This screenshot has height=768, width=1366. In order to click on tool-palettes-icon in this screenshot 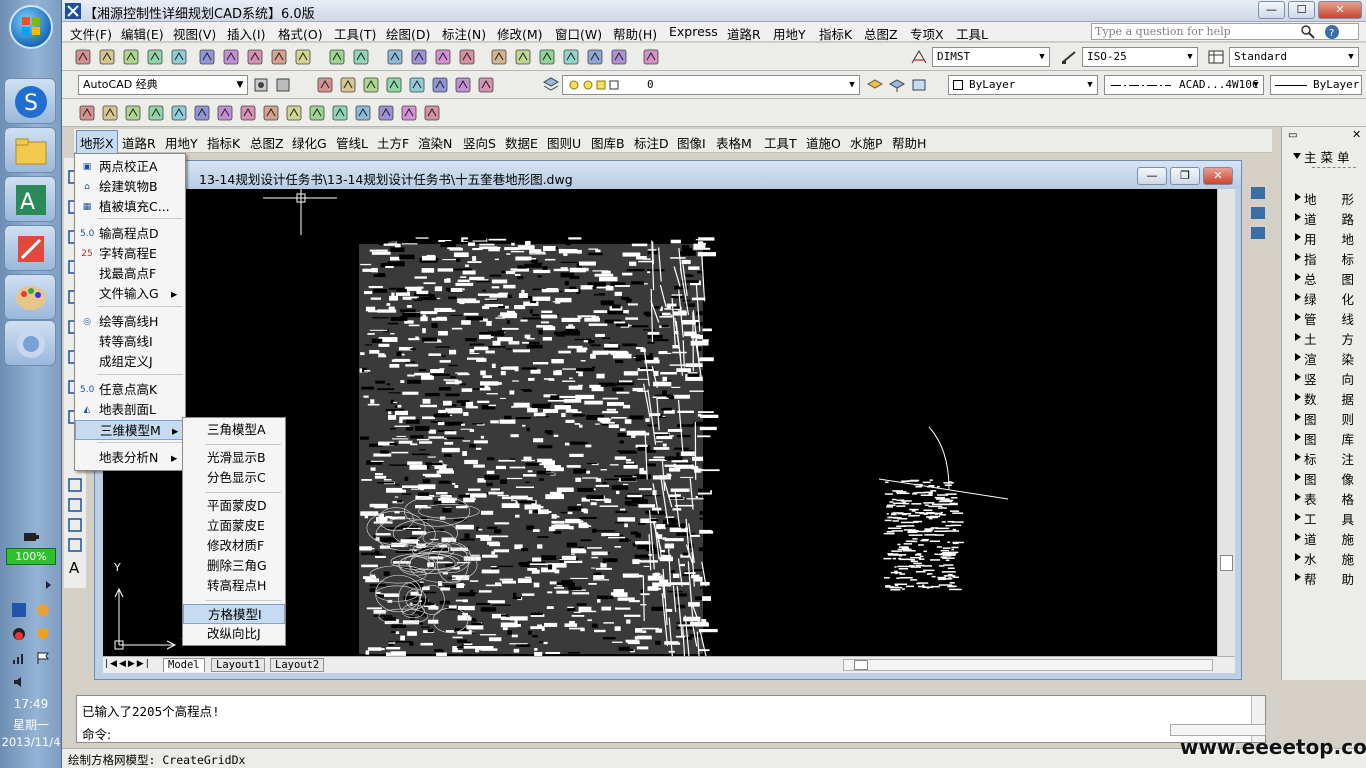, I will do `click(547, 57)`.